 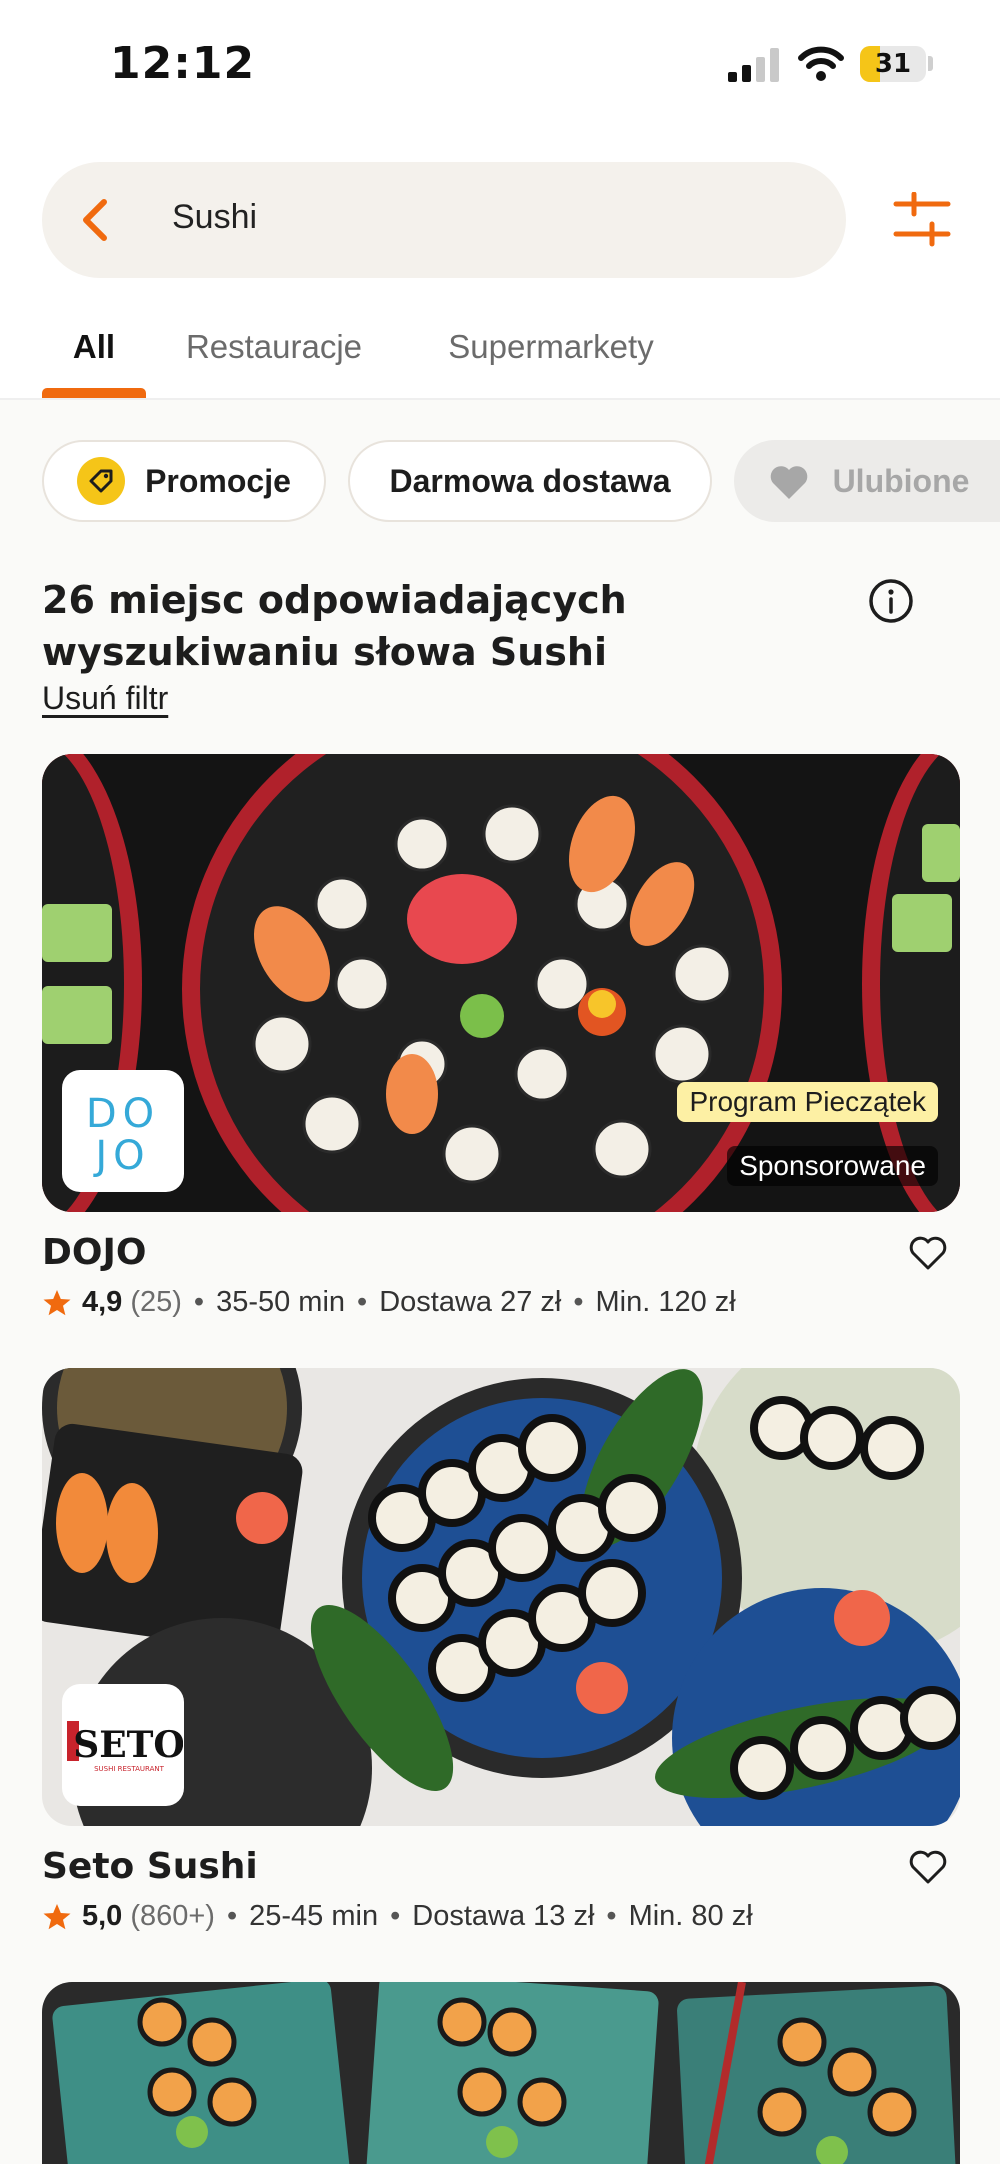 I want to click on status-time: 12:12, so click(x=183, y=63).